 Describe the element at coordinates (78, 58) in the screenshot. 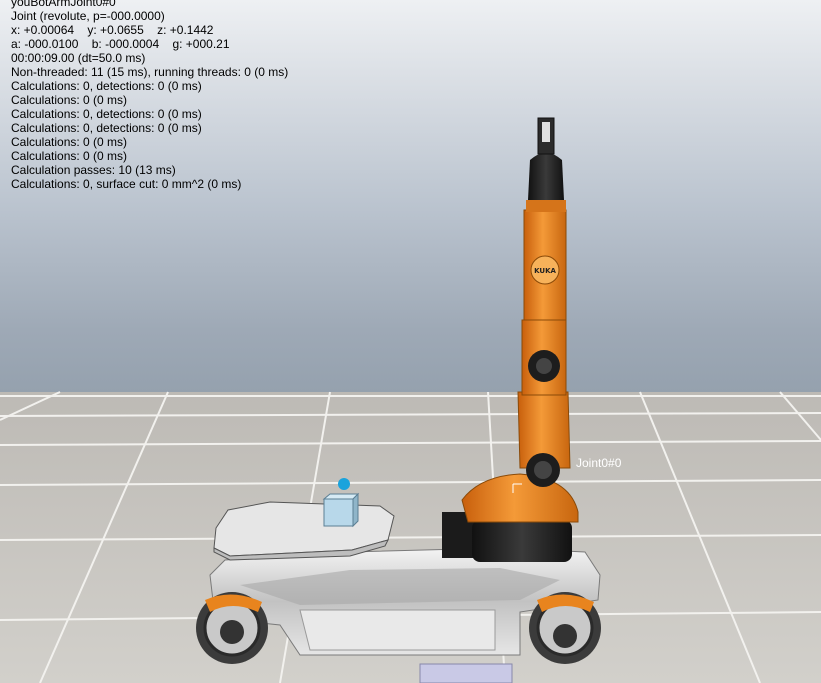

I see `overlay-sim-time: 00:00:09.00 (dt=50.0 ms)` at that location.